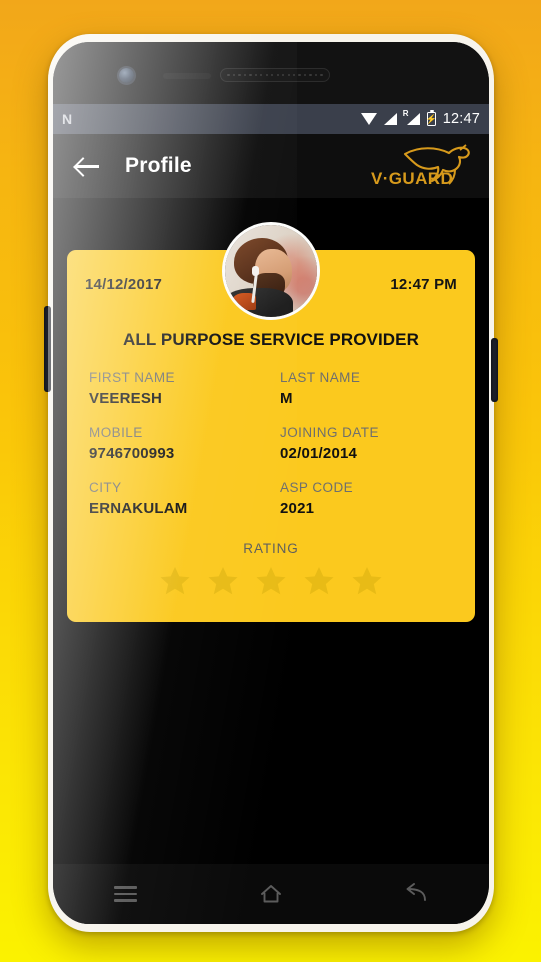 The image size is (541, 962). Describe the element at coordinates (317, 487) in the screenshot. I see `field-label: ASP CODE` at that location.